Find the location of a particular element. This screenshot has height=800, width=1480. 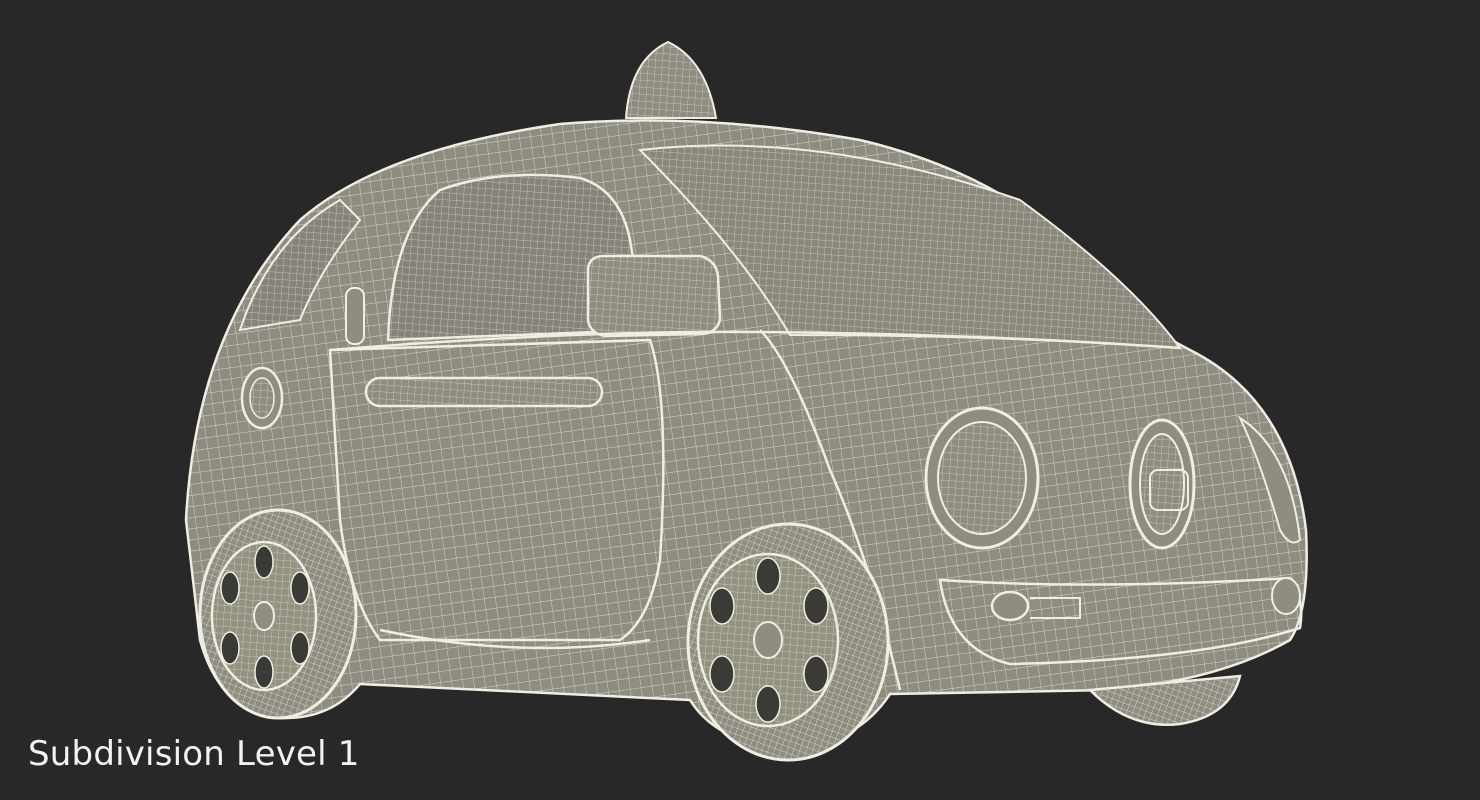

roof-sensor is located at coordinates (671, 79).